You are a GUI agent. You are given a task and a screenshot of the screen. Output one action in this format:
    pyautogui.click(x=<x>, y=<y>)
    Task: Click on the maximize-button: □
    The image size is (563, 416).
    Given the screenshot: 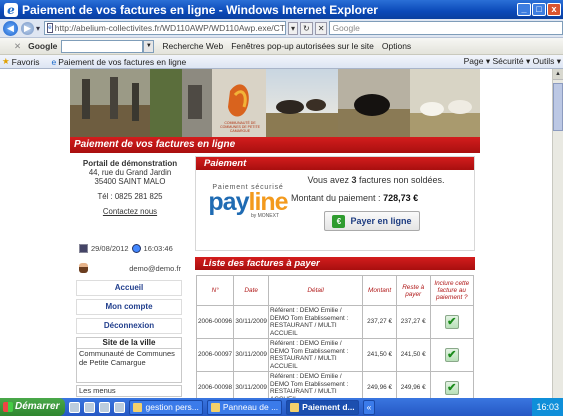 What is the action you would take?
    pyautogui.click(x=539, y=9)
    